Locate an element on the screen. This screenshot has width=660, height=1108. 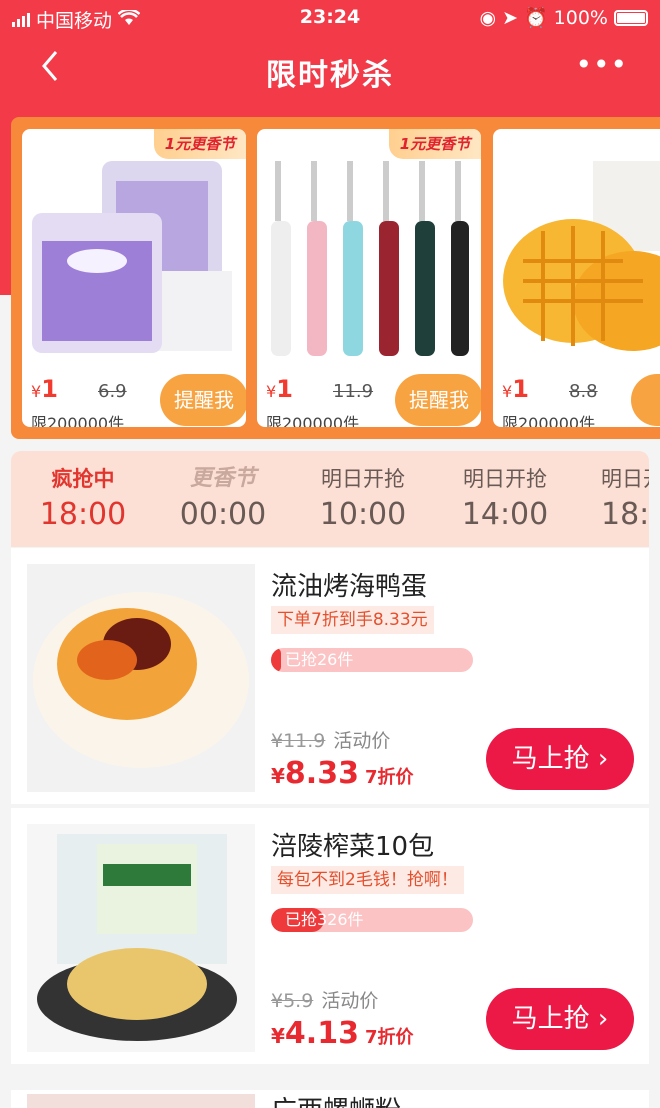
tab-time-slot: 疯抢中 18:00 is located at coordinates (83, 498).